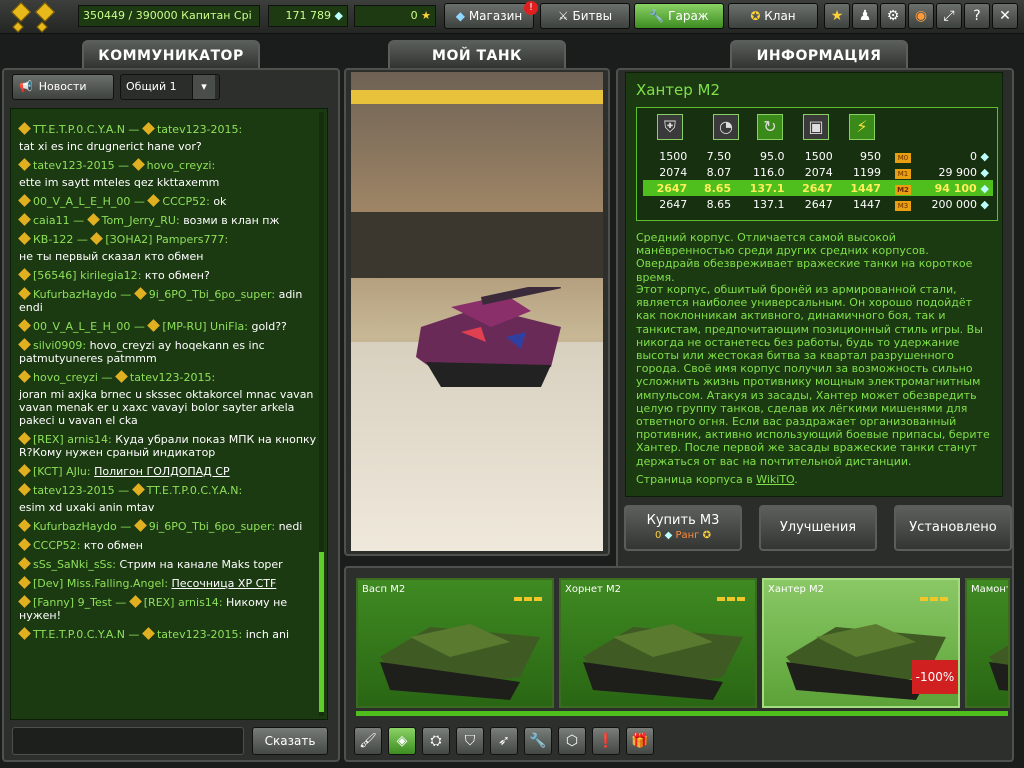 The image size is (1024, 768). Describe the element at coordinates (769, 172) in the screenshot. I see `stat-value: 116.0` at that location.